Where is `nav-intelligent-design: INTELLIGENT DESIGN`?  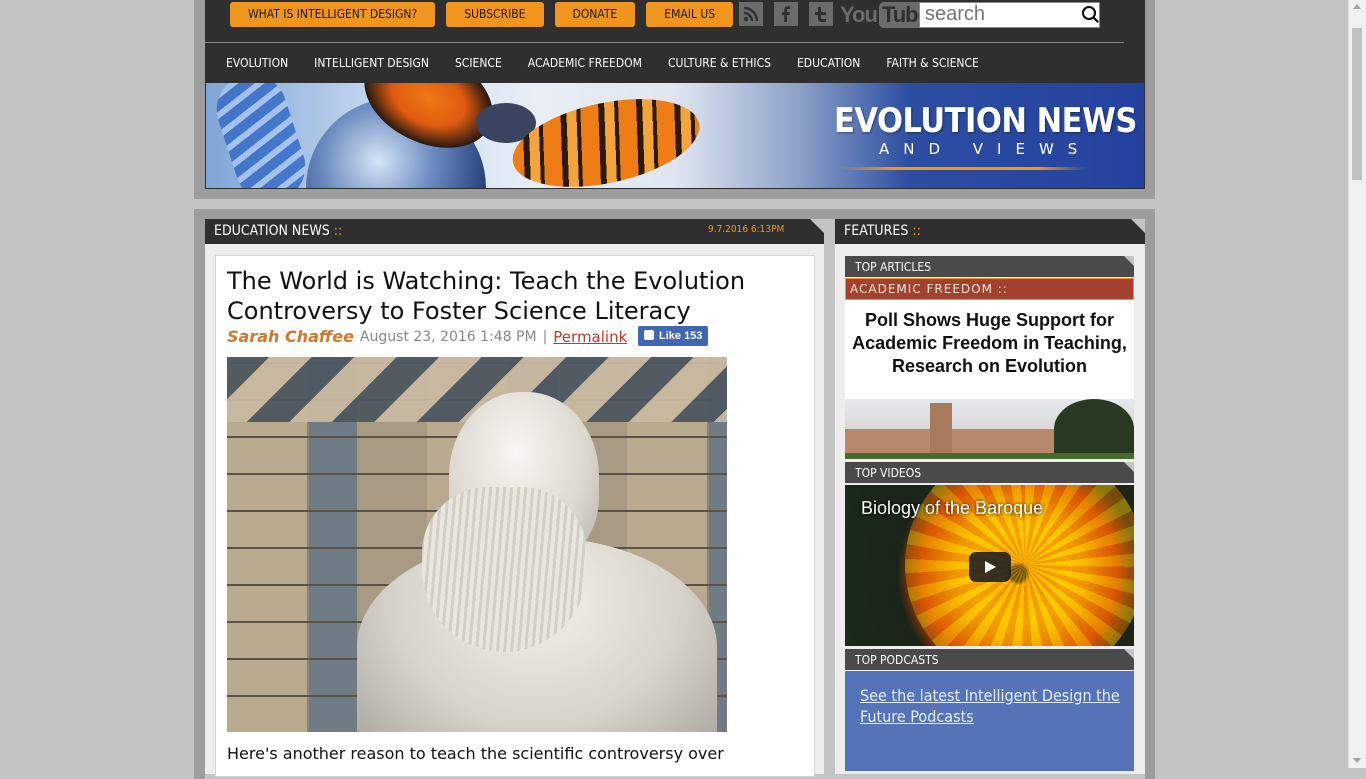
nav-intelligent-design: INTELLIGENT DESIGN is located at coordinates (371, 63).